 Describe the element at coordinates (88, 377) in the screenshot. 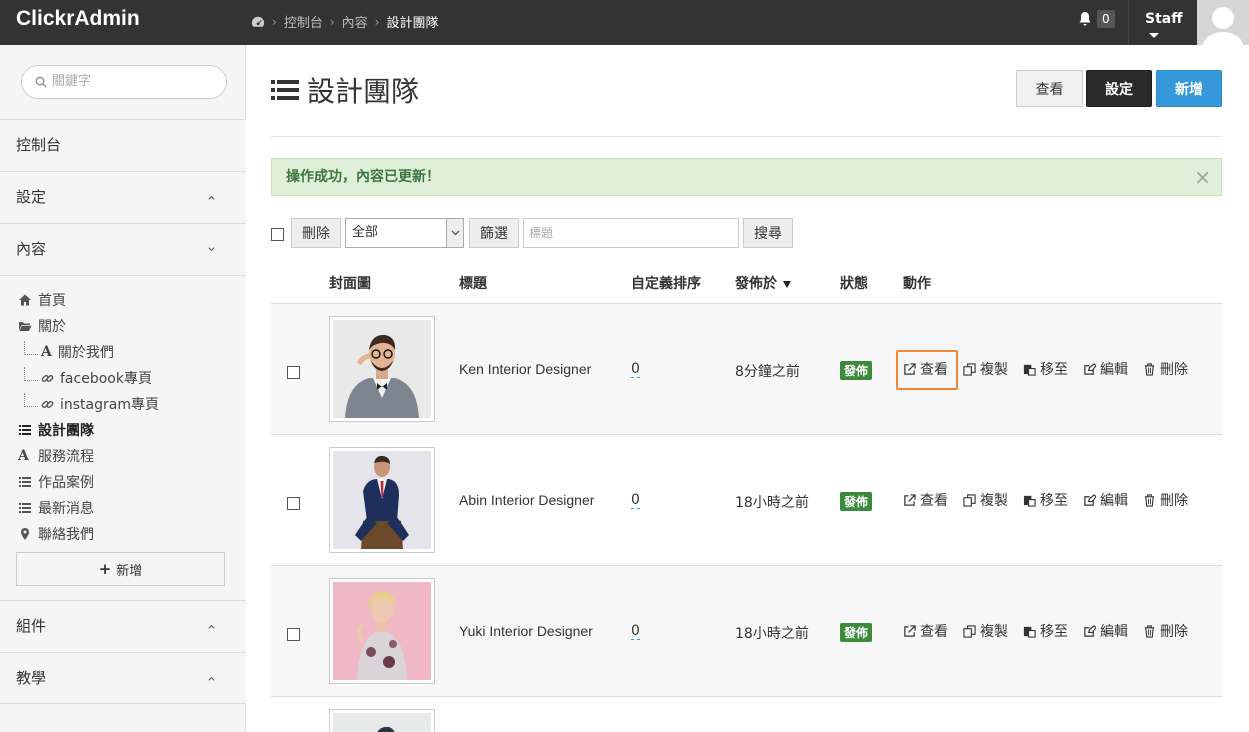

I see `sidebar-item-facebook: facebook專頁` at that location.